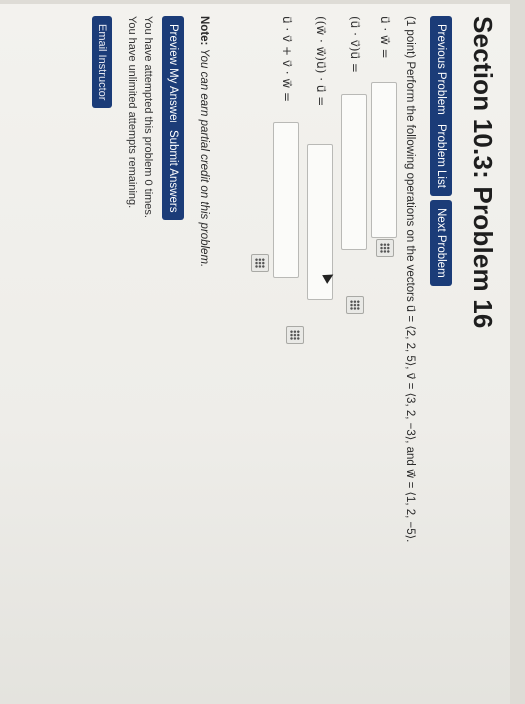 The height and width of the screenshot is (704, 525). What do you see at coordinates (132, 112) in the screenshot?
I see `attempts-remaining: You have unlimited attempts remaining.` at bounding box center [132, 112].